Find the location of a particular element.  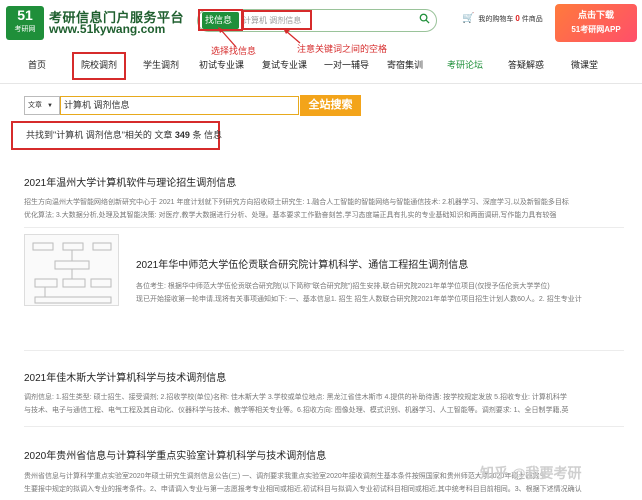

article-type-select: 文章 ▼ is located at coordinates (42, 105).